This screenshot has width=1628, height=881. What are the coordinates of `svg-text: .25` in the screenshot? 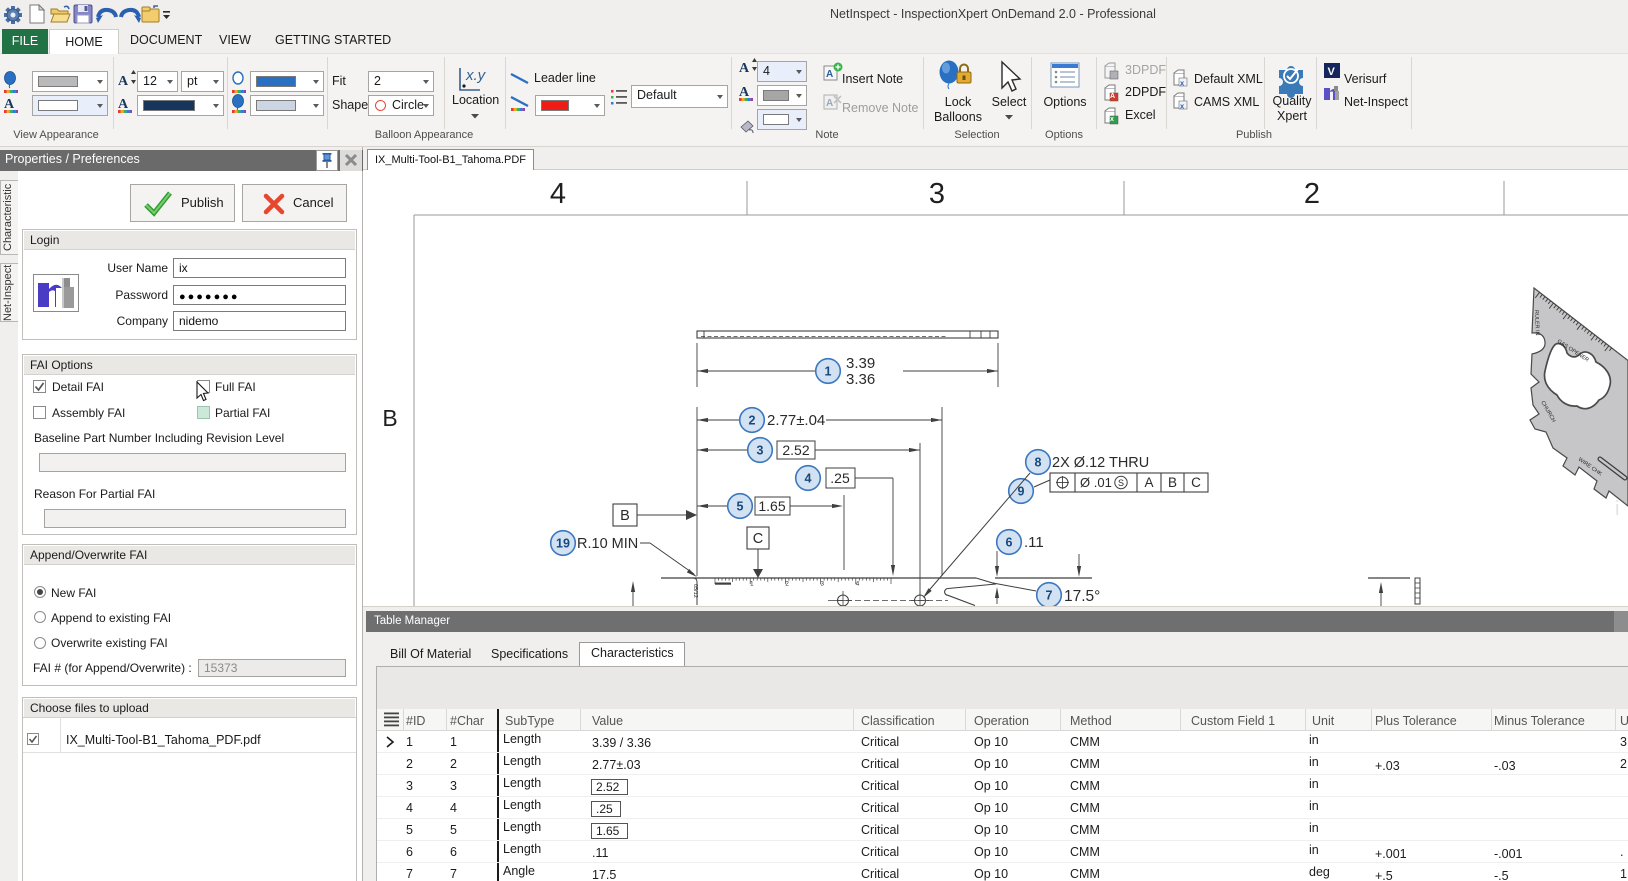 It's located at (840, 478).